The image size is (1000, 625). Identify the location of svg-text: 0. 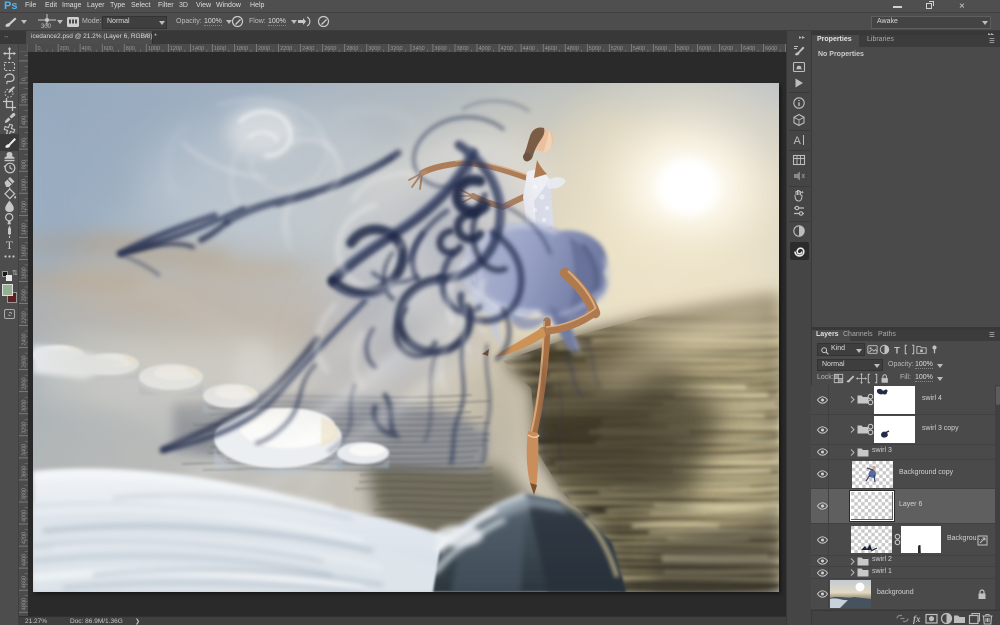
(25, 79).